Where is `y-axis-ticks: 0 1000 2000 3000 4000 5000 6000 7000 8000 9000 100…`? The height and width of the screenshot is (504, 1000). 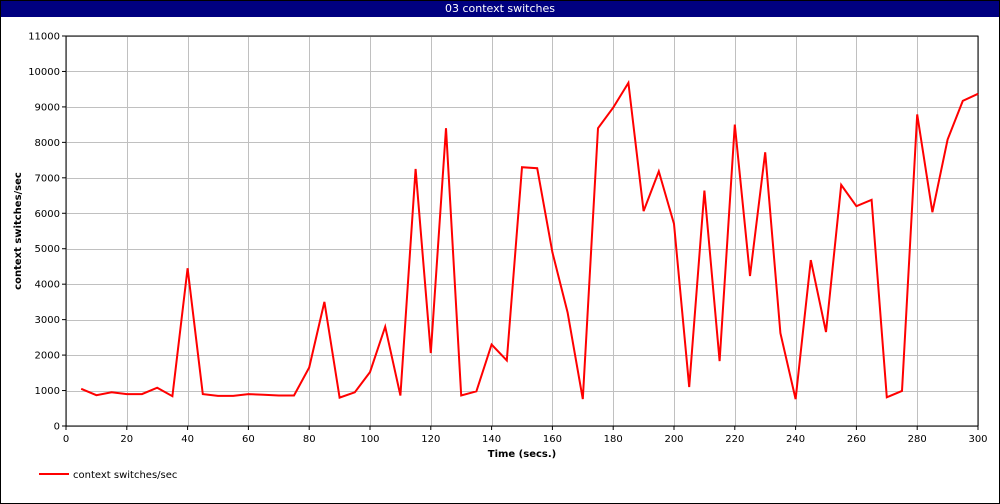 y-axis-ticks: 0 1000 2000 3000 4000 5000 6000 7000 8000 9000 100… is located at coordinates (47, 232).